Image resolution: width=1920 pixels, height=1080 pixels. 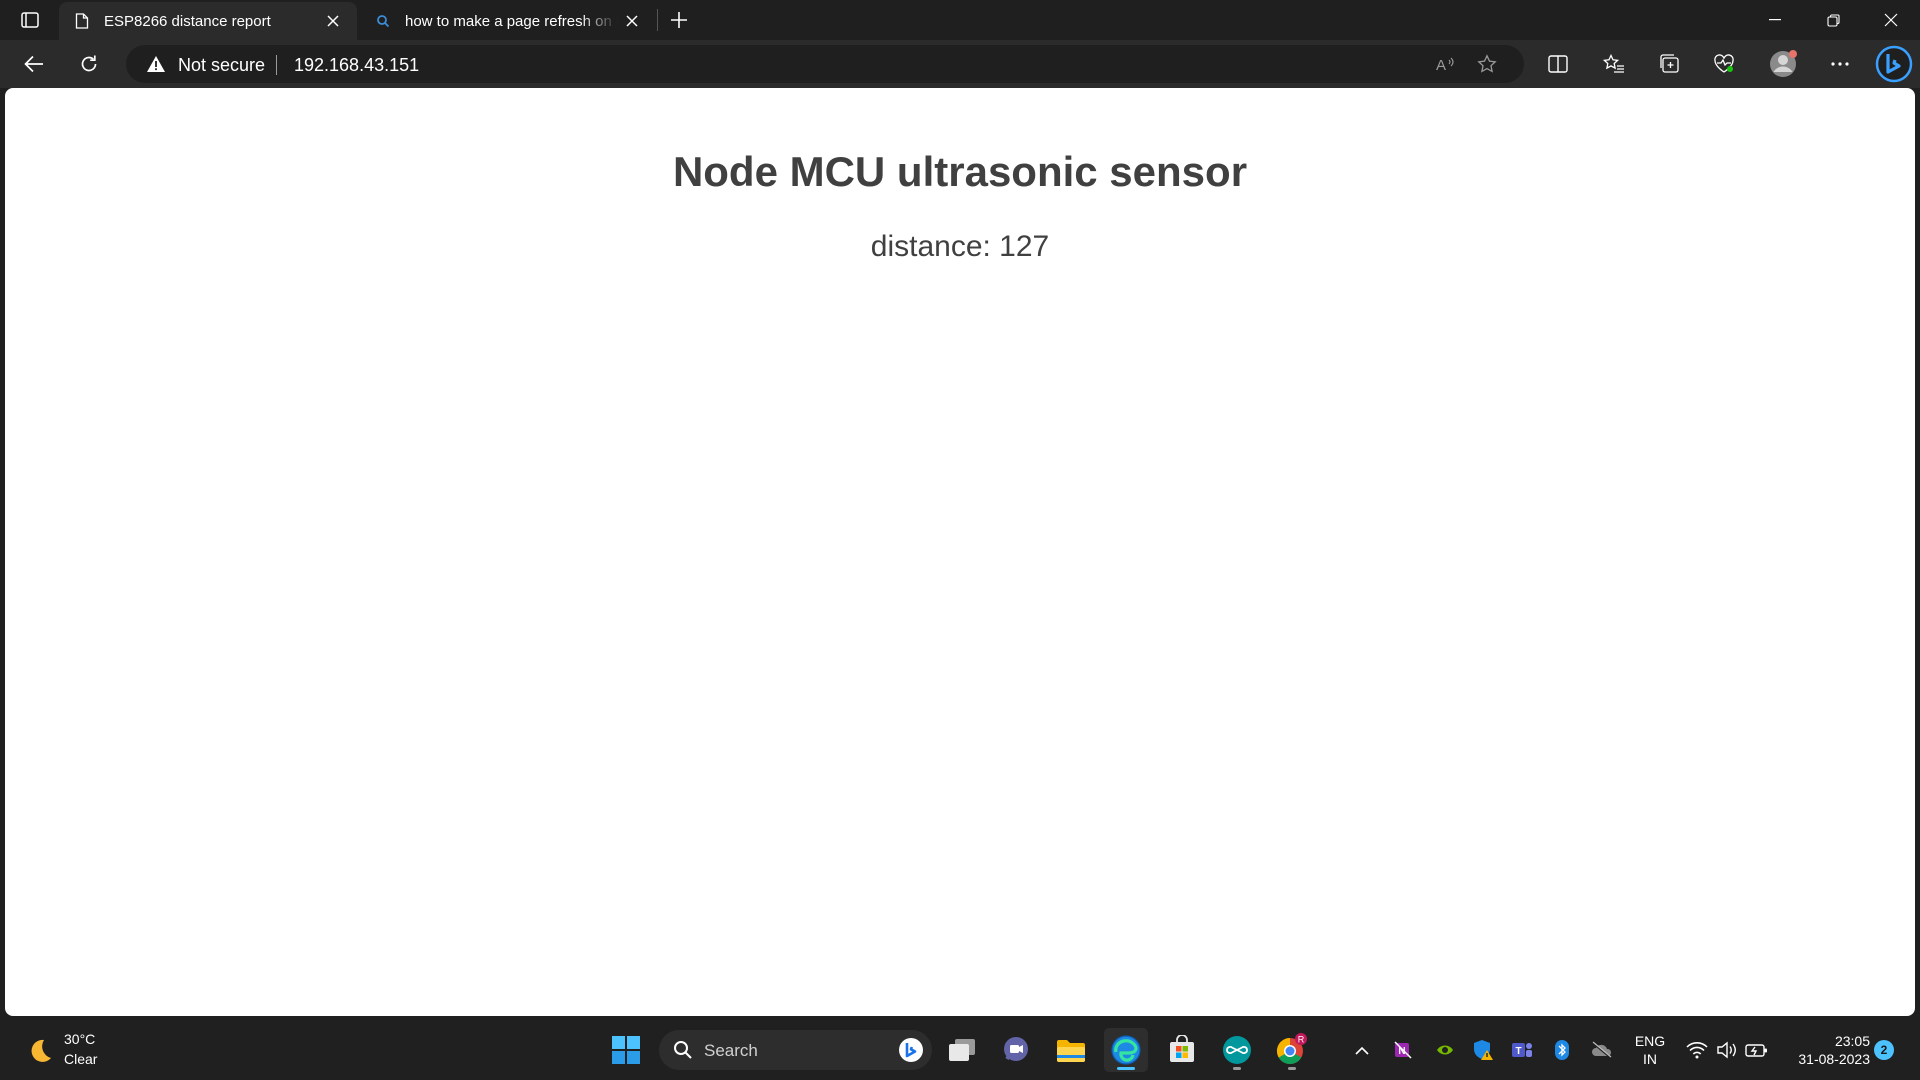 I want to click on copilot-button, so click(x=1894, y=64).